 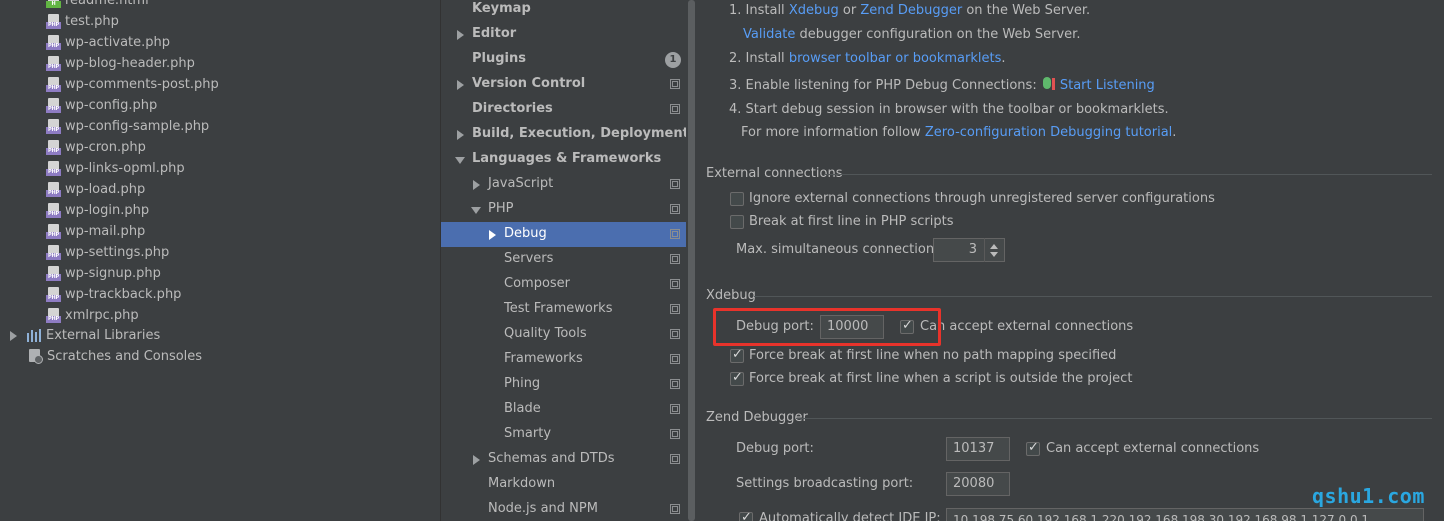 What do you see at coordinates (737, 355) in the screenshot?
I see `force-break-no-mapping-checkbox` at bounding box center [737, 355].